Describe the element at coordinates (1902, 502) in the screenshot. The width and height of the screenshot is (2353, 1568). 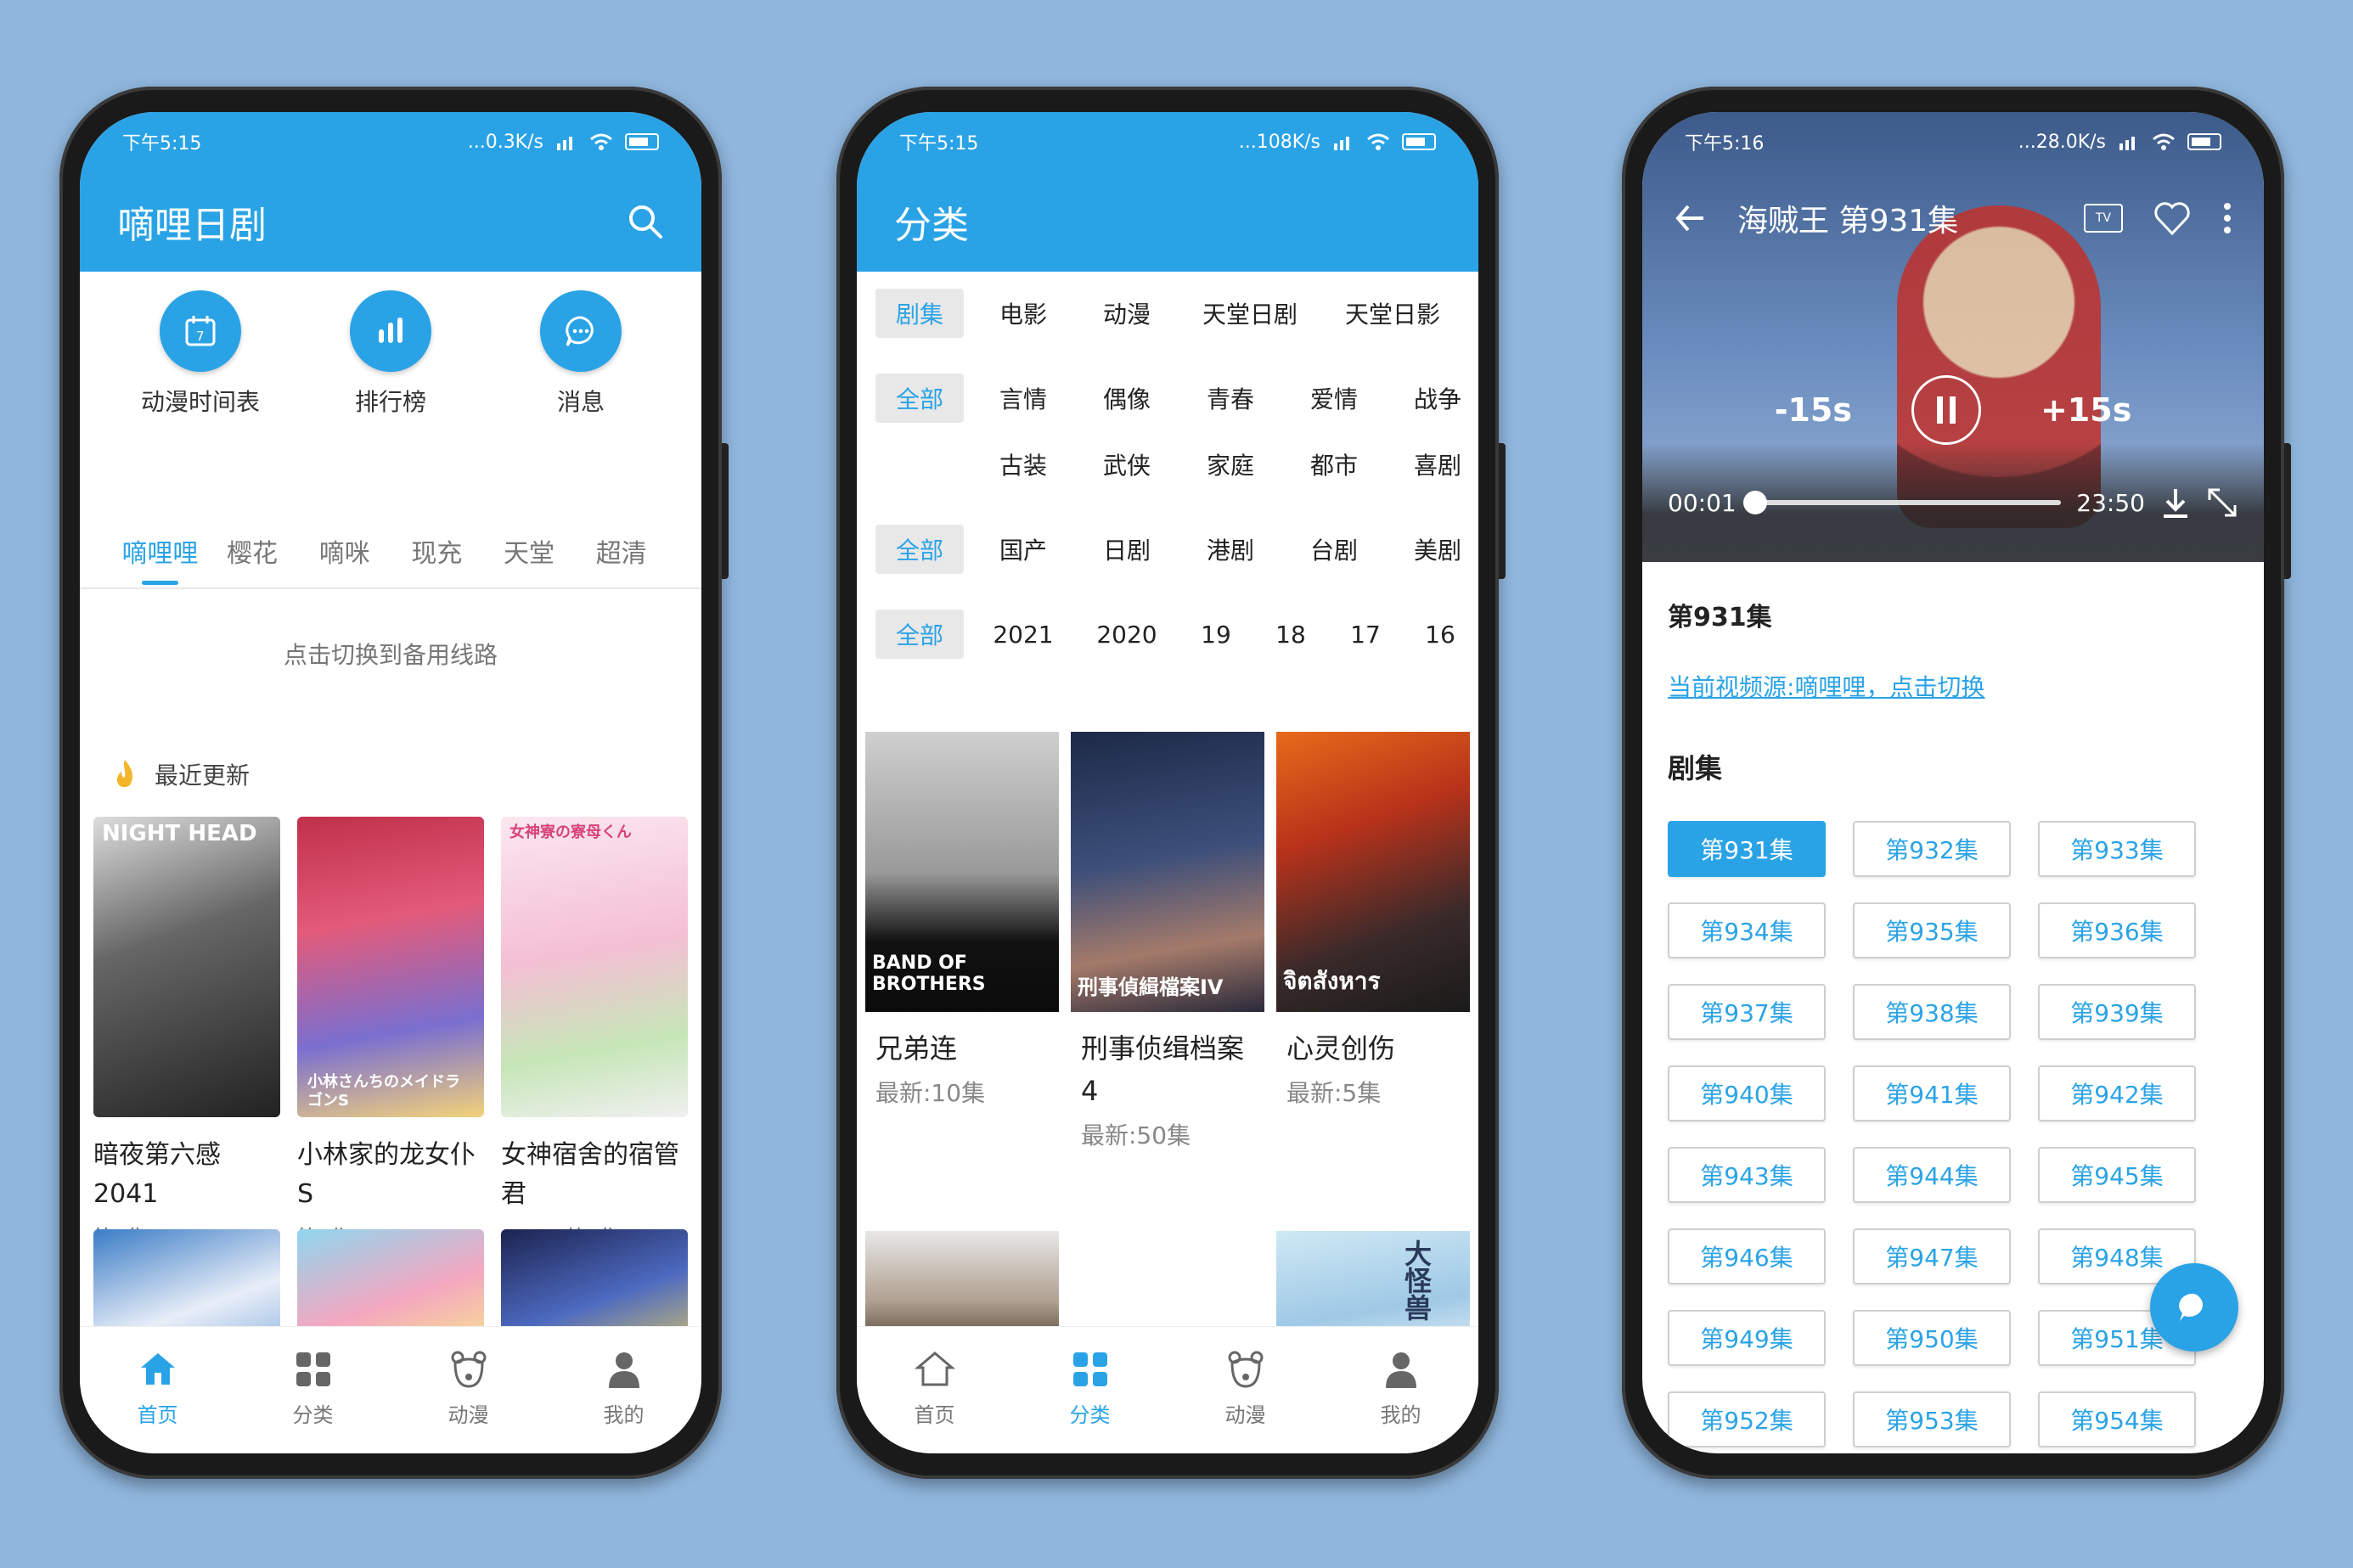
I see `progress-slider` at that location.